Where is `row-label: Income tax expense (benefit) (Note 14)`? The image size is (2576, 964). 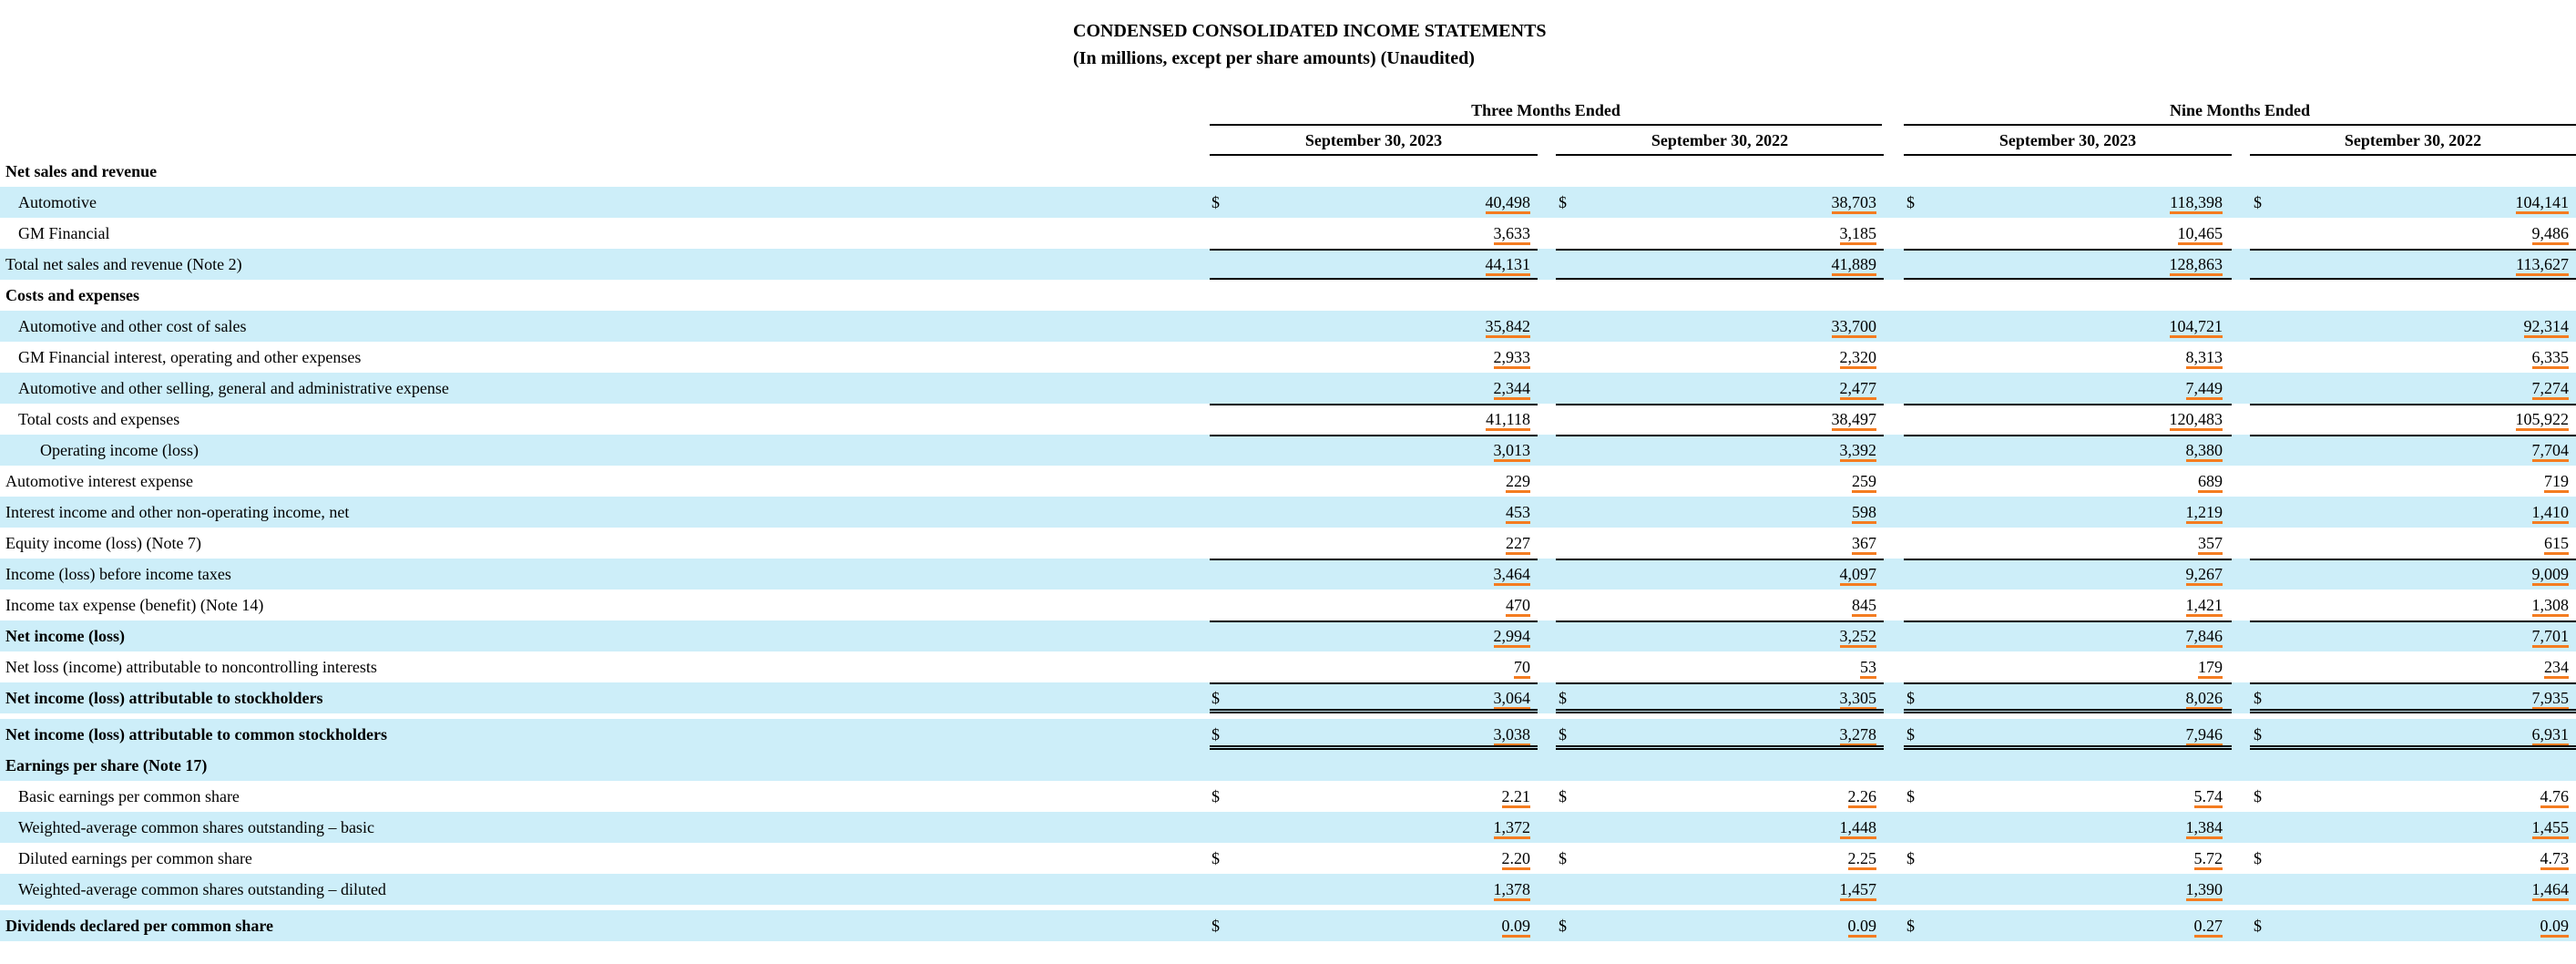 row-label: Income tax expense (benefit) (Note 14) is located at coordinates (135, 605).